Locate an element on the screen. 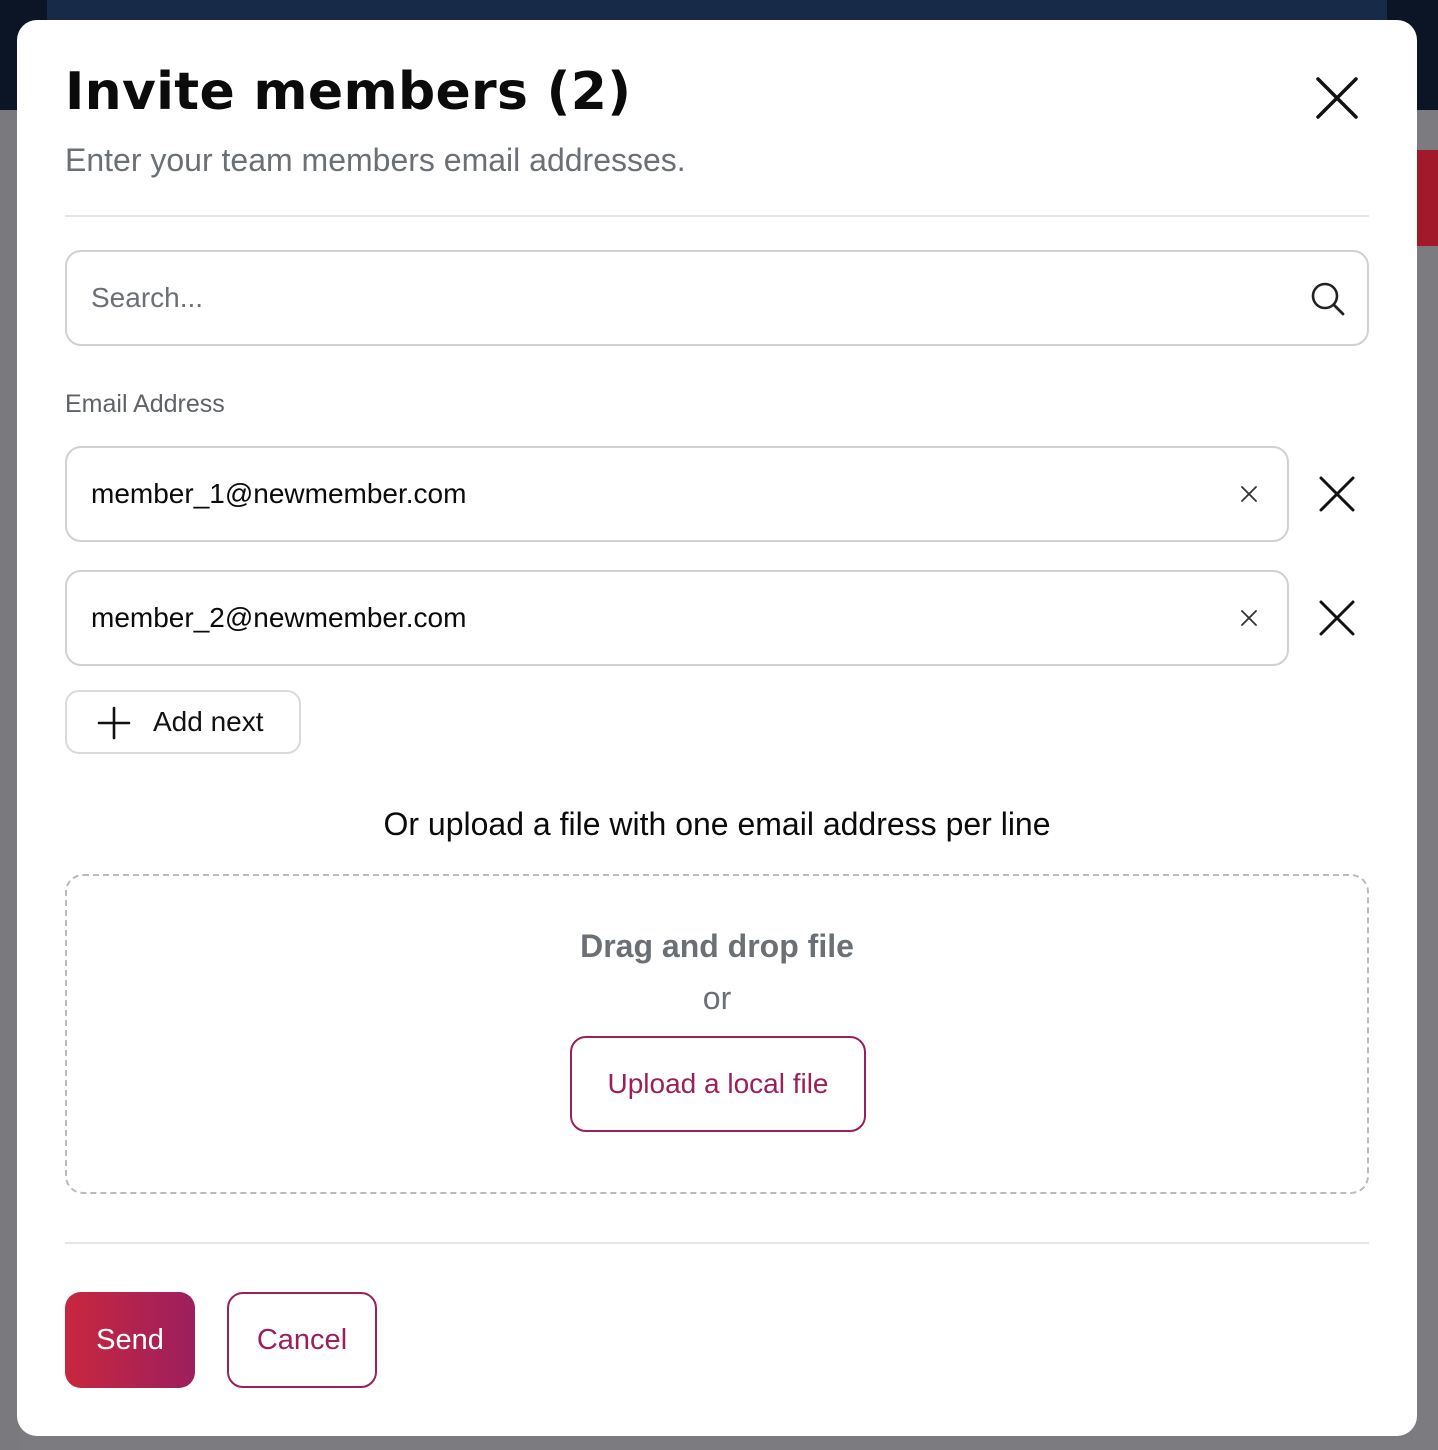  plus-icon is located at coordinates (114, 723).